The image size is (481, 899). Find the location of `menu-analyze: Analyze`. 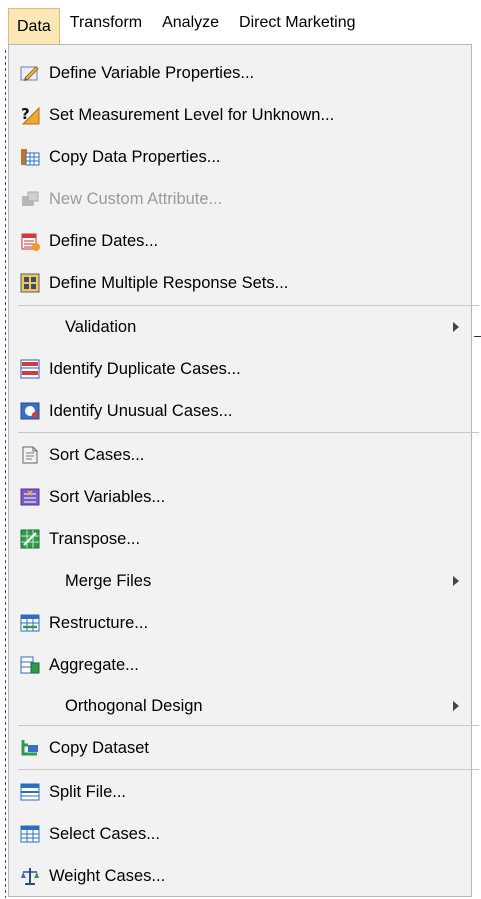

menu-analyze: Analyze is located at coordinates (190, 23).